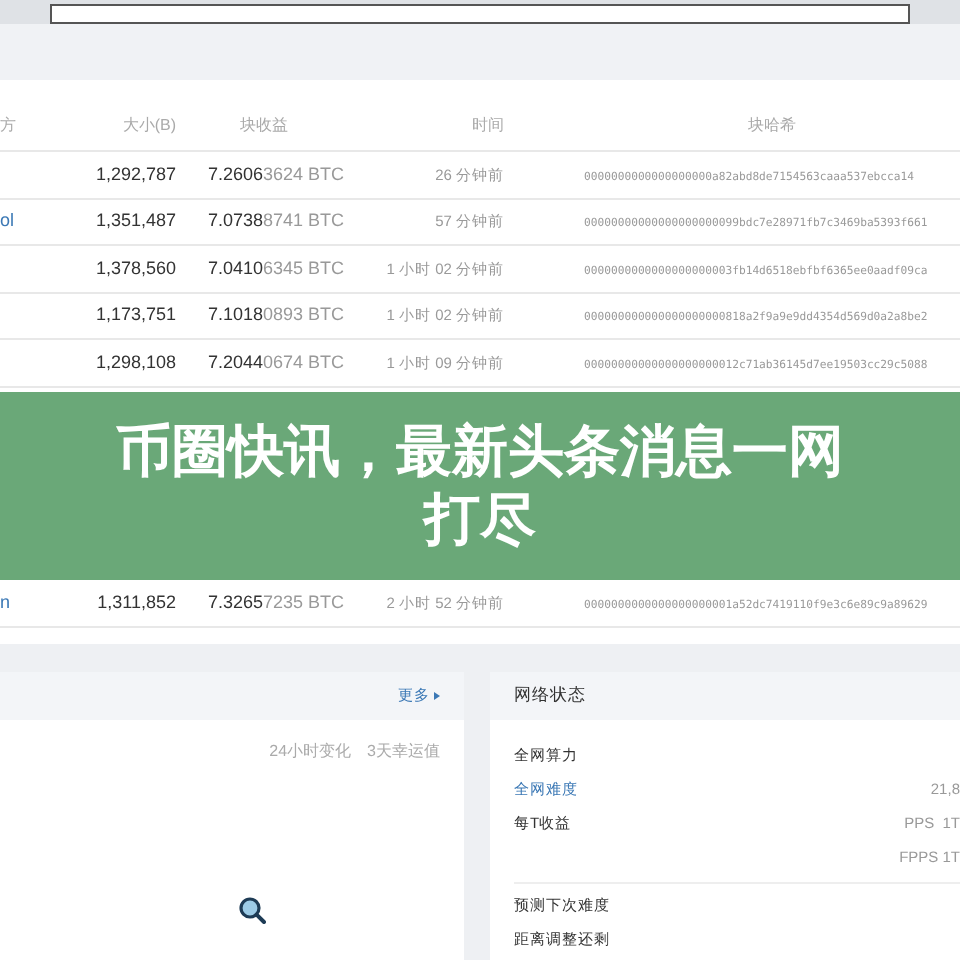  I want to click on panel-title: 网络状态, so click(550, 695).